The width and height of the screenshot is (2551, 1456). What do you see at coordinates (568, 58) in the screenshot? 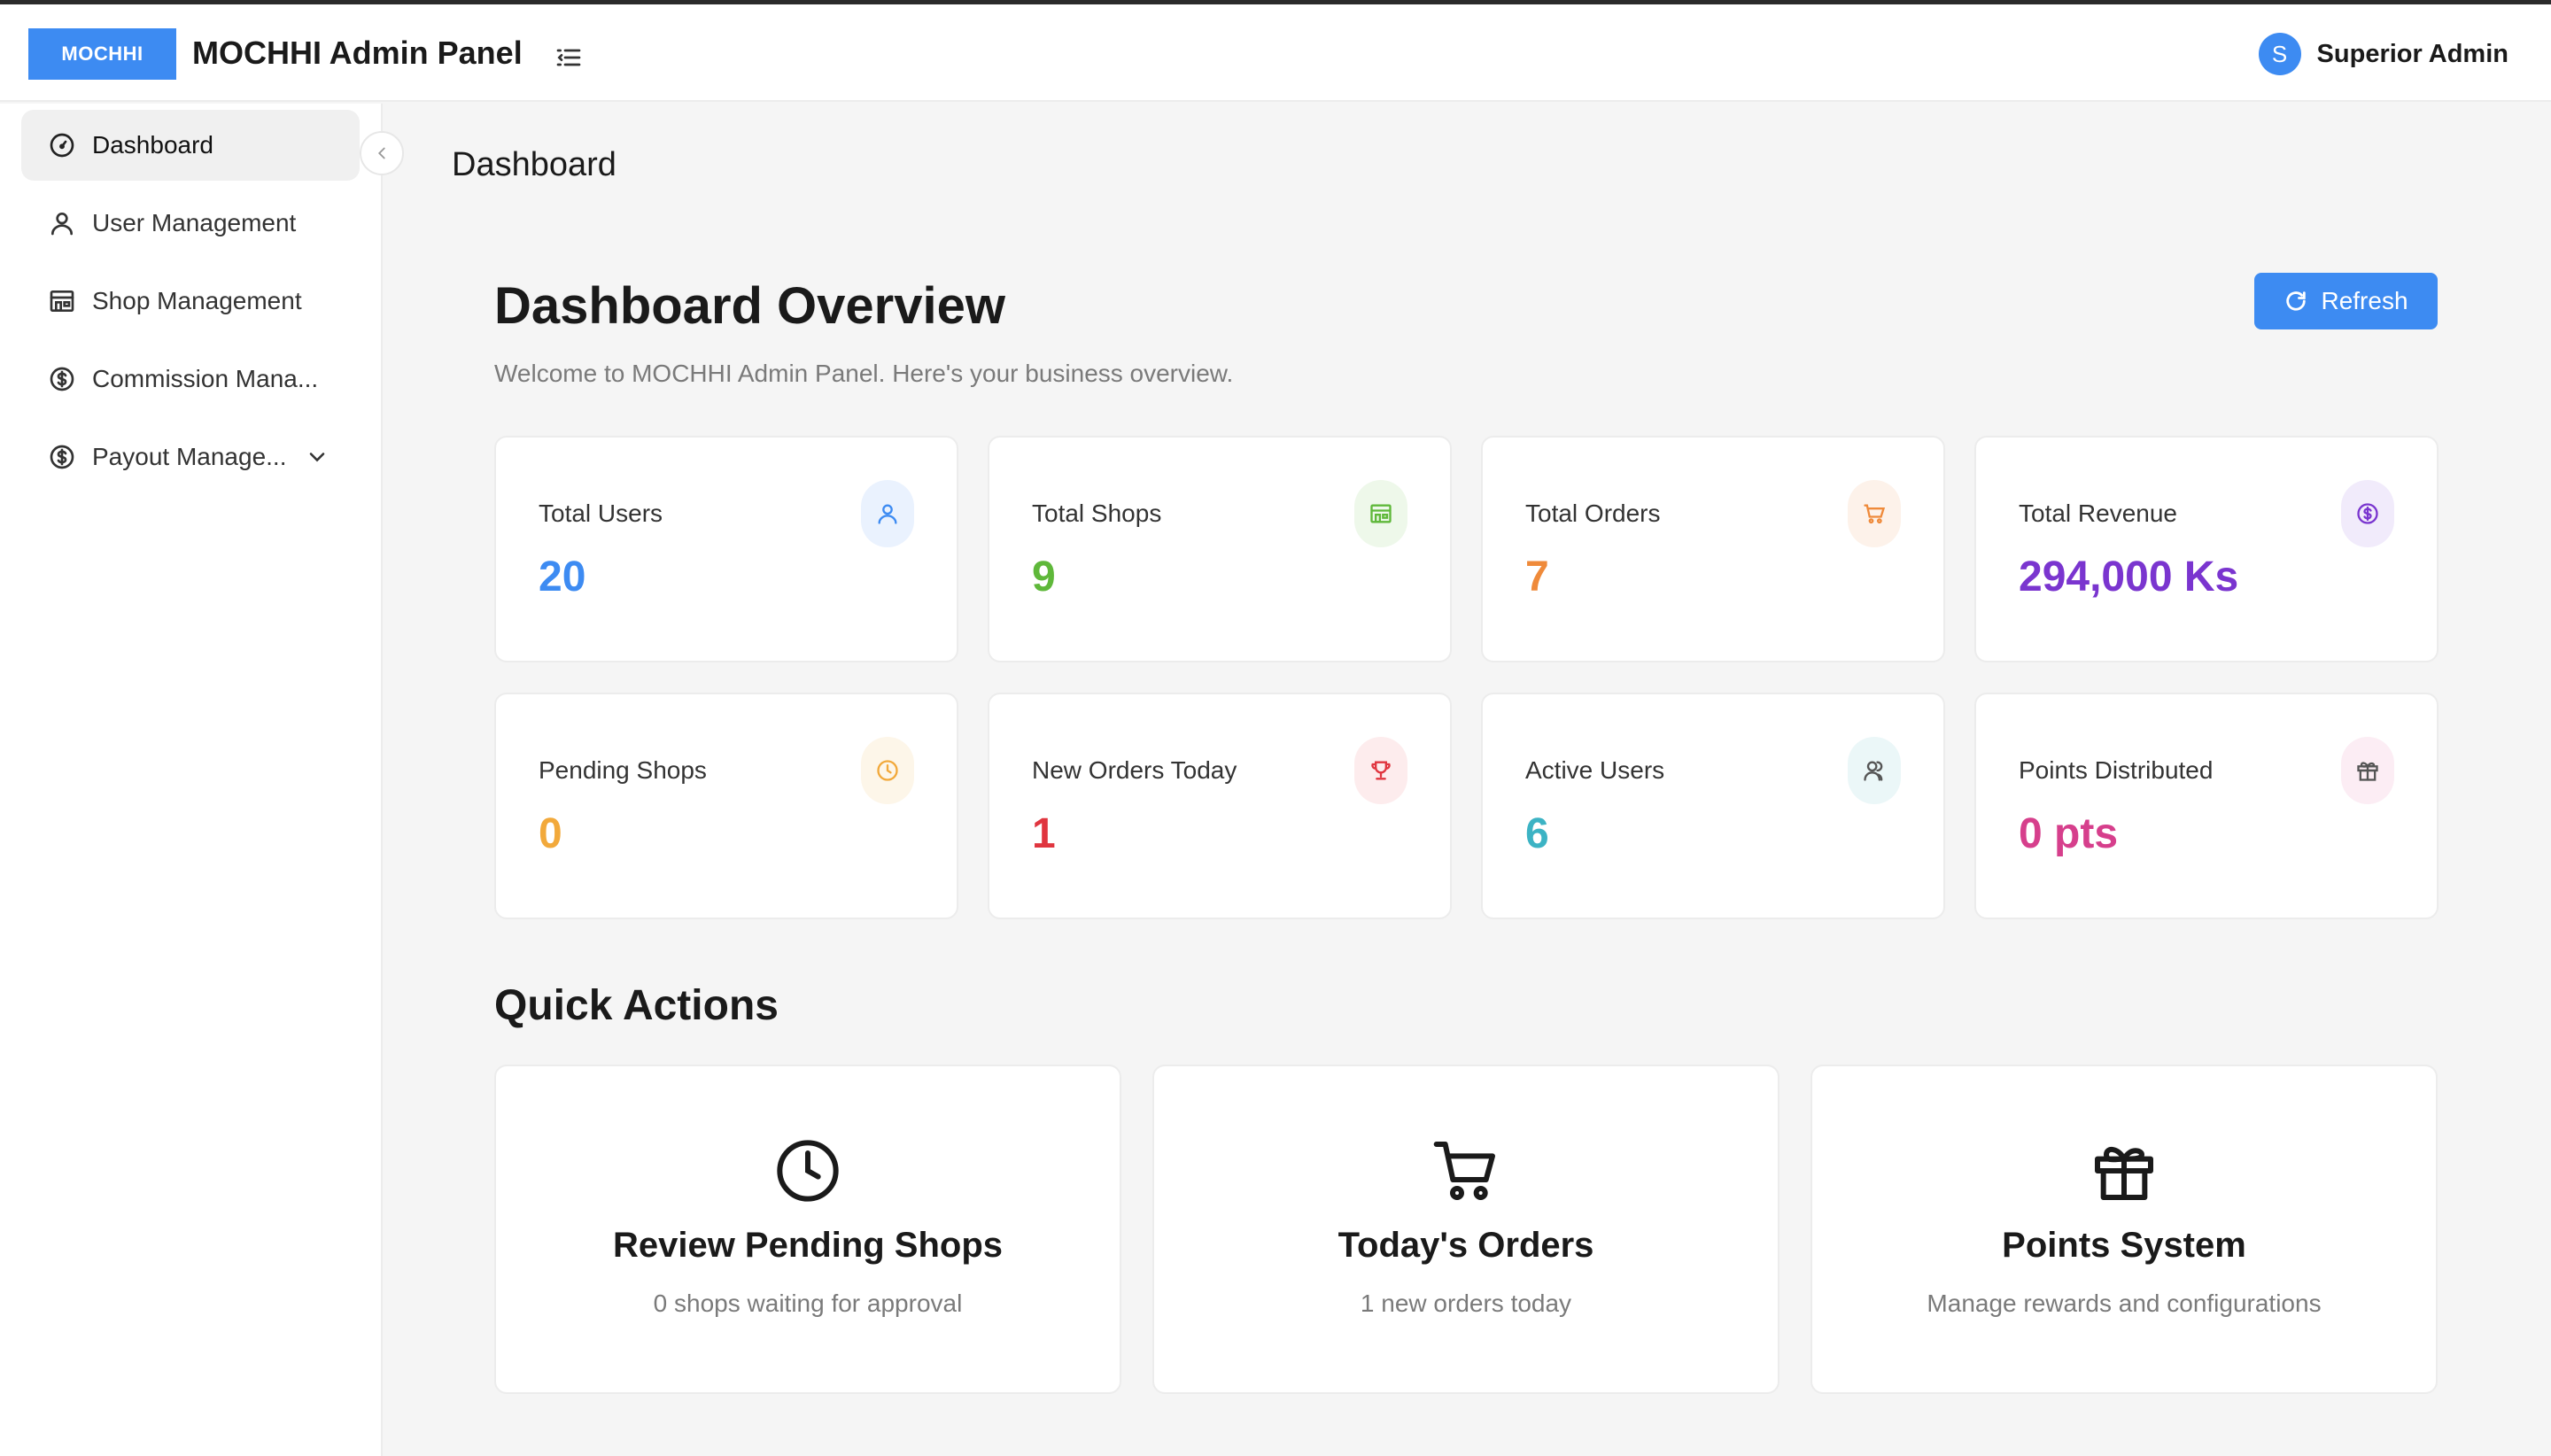
I see `menu-fold-icon` at bounding box center [568, 58].